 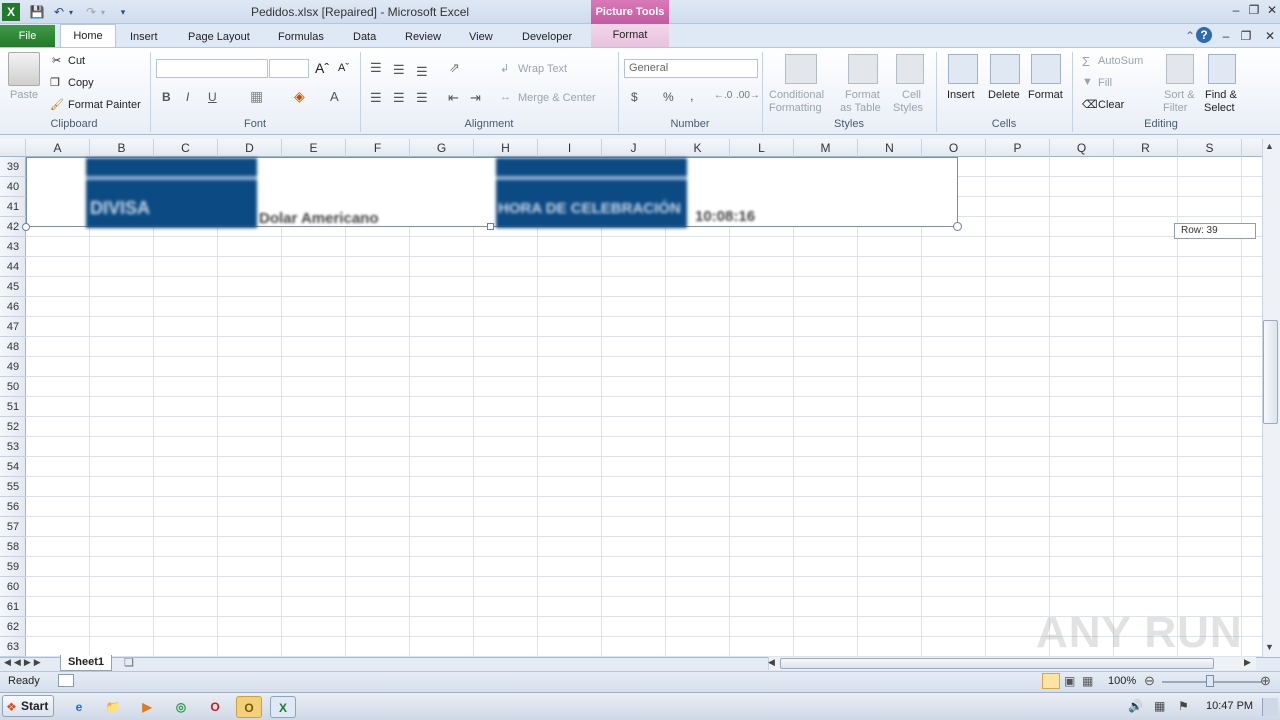 I want to click on row-header-53: 53, so click(x=13, y=447).